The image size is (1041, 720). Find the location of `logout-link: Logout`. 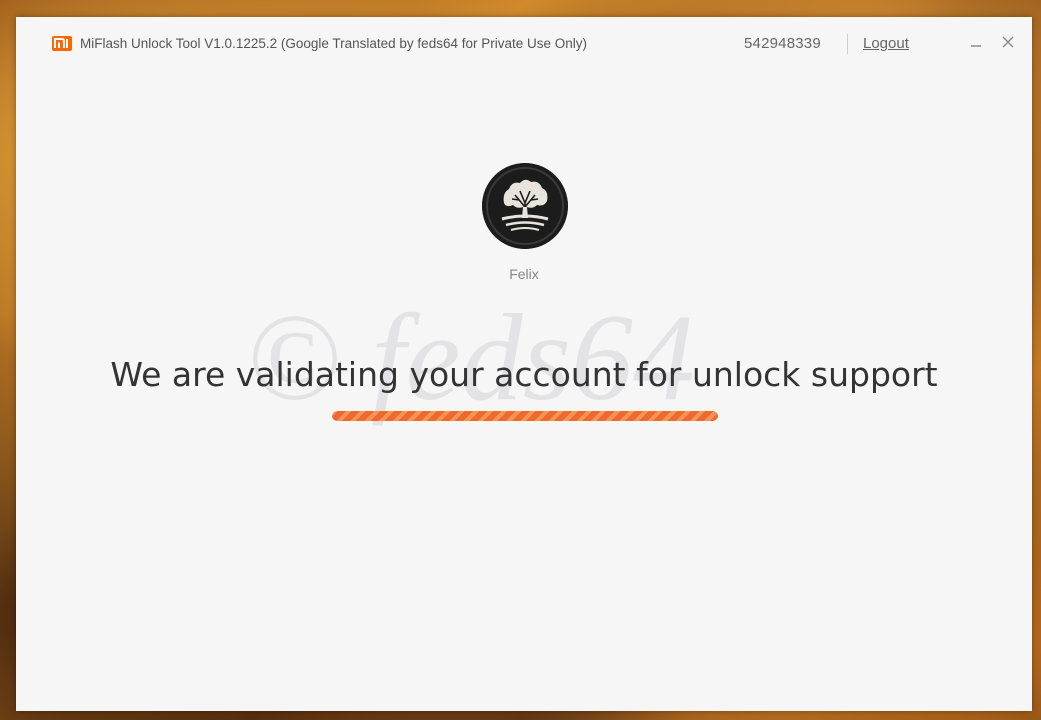

logout-link: Logout is located at coordinates (886, 43).